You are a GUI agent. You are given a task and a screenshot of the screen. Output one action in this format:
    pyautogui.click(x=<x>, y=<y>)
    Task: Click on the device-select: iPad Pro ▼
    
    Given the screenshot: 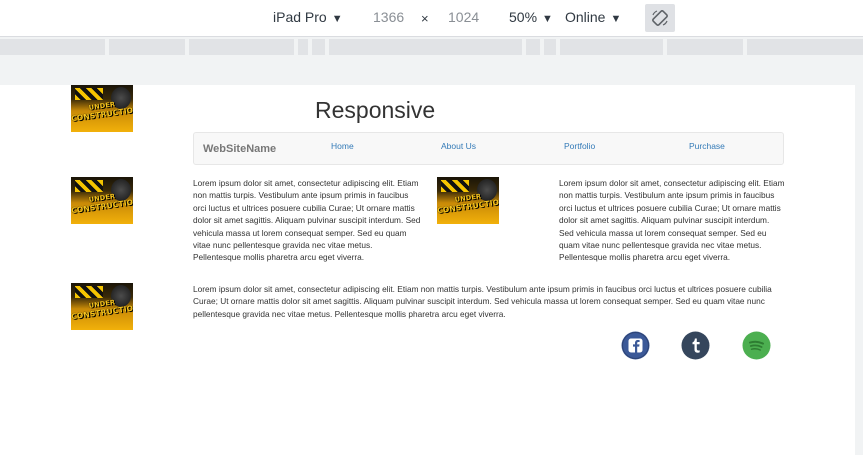 What is the action you would take?
    pyautogui.click(x=308, y=17)
    